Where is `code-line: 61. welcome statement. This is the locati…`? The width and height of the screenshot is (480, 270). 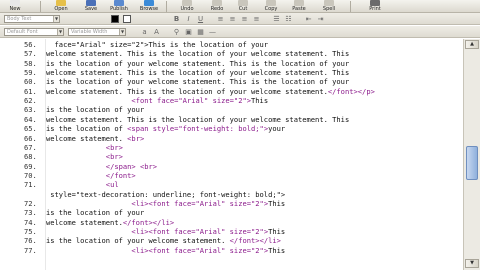
code-line: 61. welcome statement. This is the locati… is located at coordinates (231, 91).